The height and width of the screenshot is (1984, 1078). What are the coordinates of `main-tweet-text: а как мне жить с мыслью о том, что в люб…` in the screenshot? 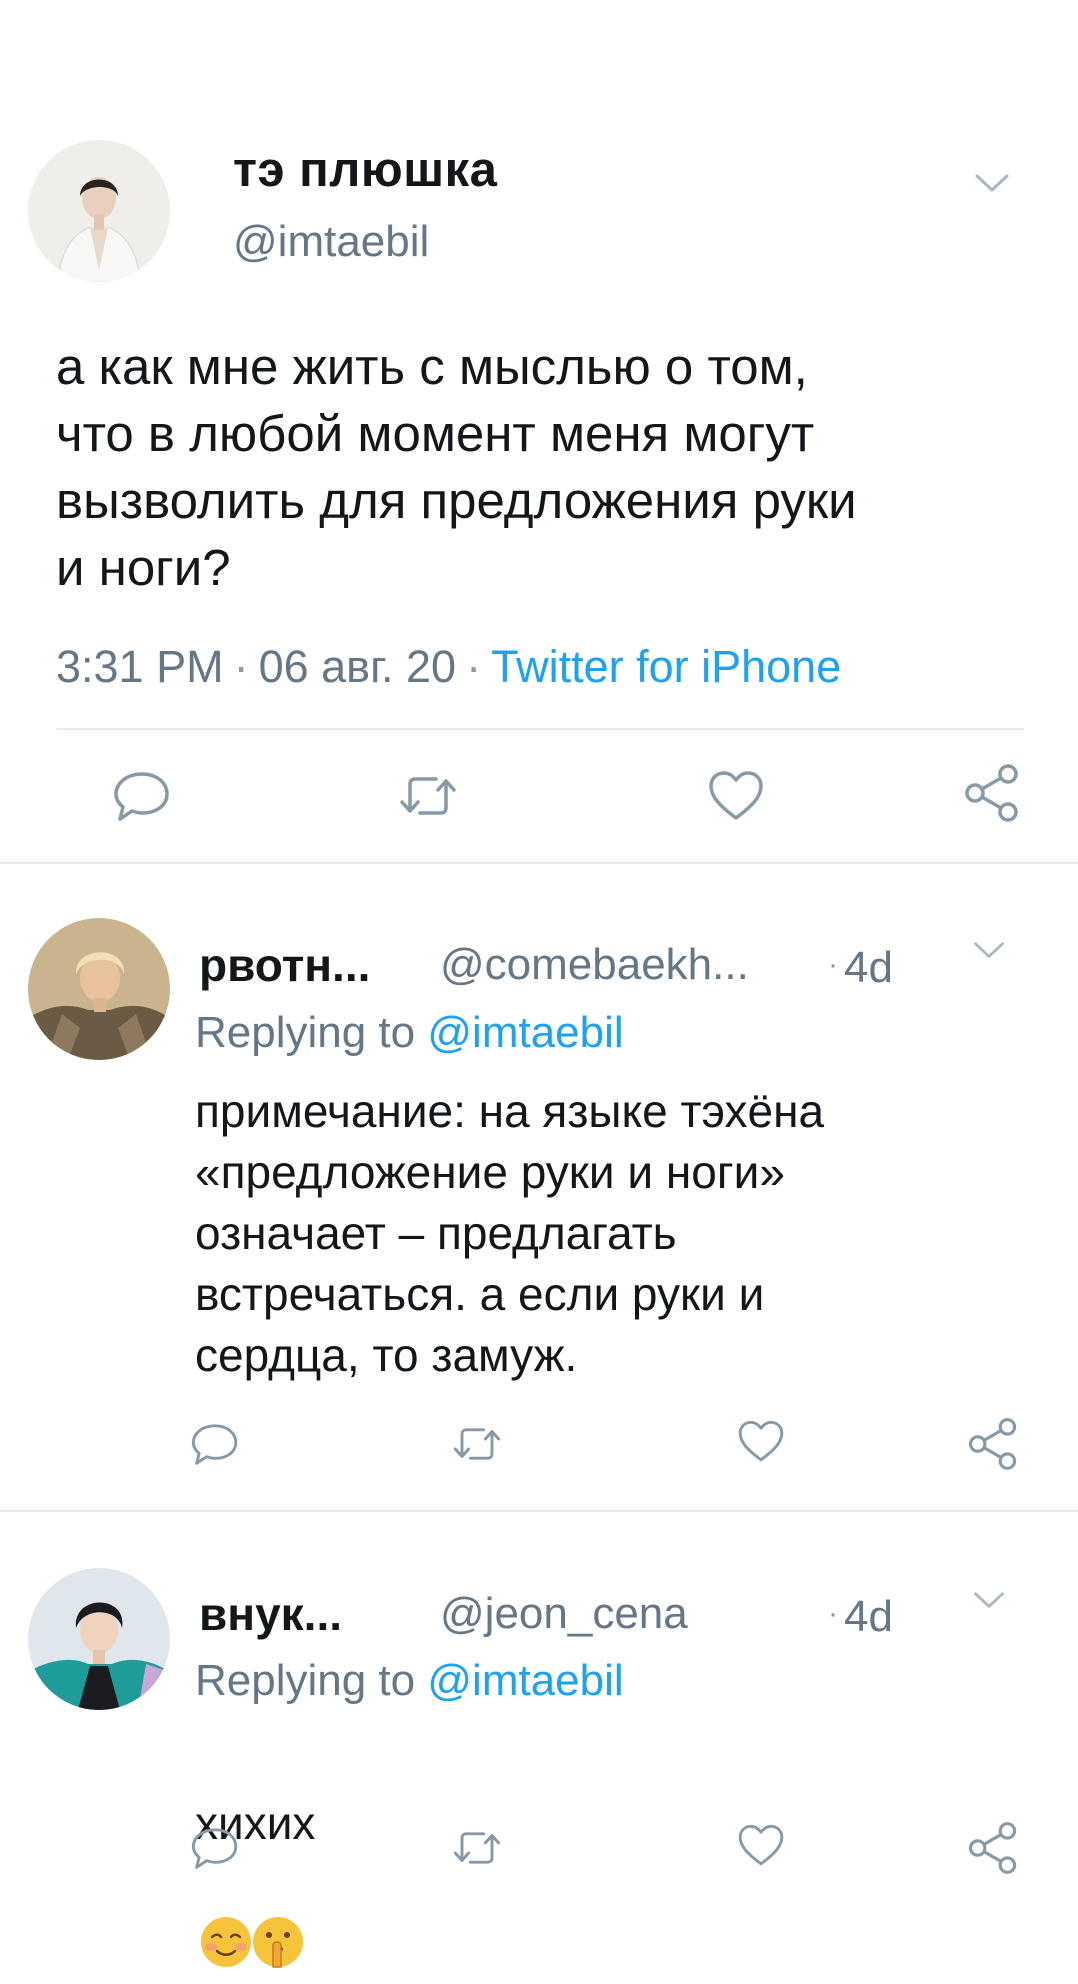 It's located at (456, 467).